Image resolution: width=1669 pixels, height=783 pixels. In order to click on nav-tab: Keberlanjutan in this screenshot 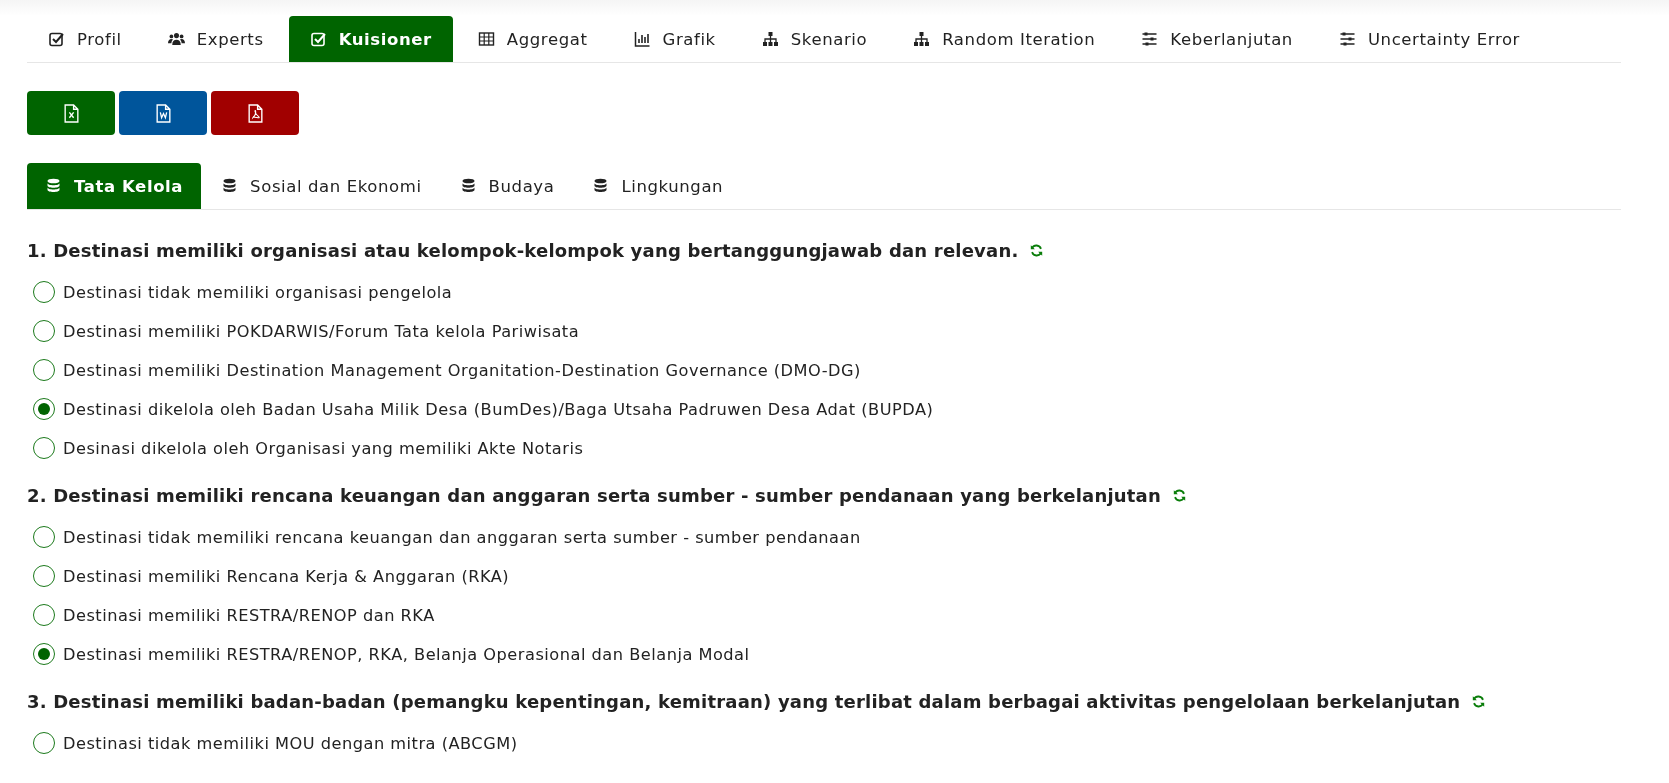, I will do `click(1217, 39)`.